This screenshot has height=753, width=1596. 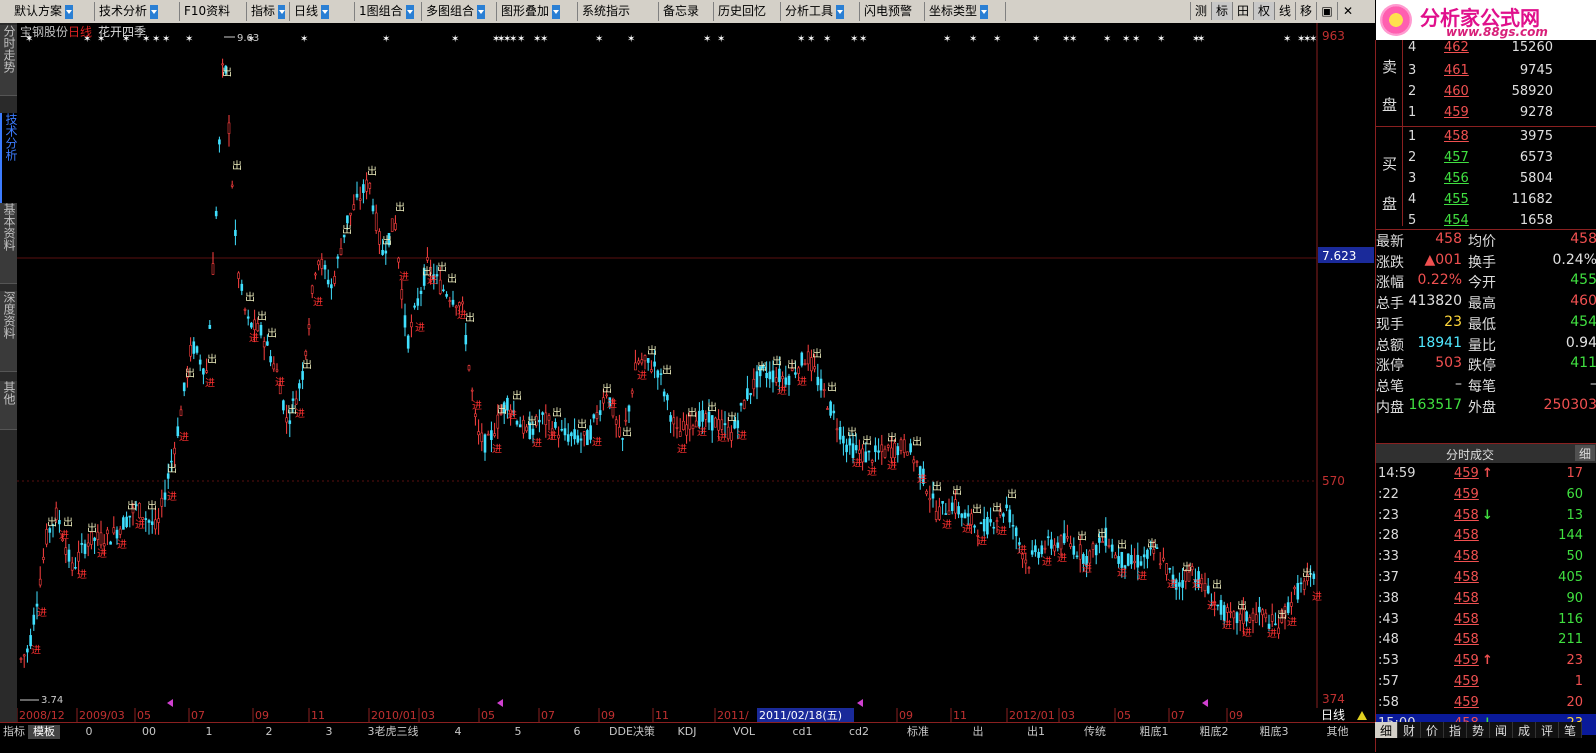 What do you see at coordinates (8, 405) in the screenshot?
I see `left-tab-4: 其他` at bounding box center [8, 405].